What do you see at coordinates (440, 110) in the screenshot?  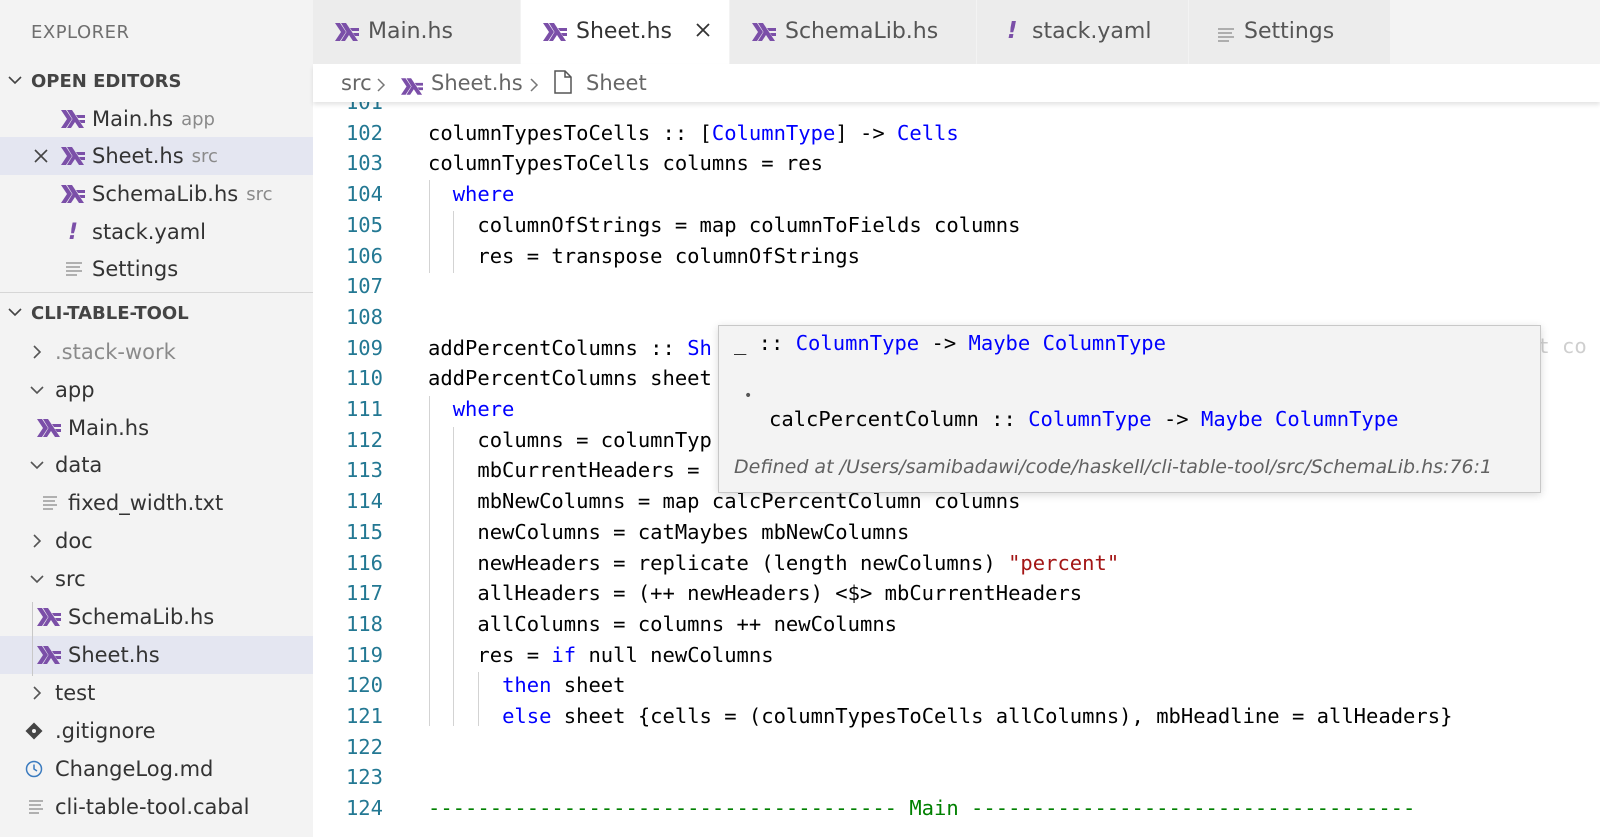 I see `code-text` at bounding box center [440, 110].